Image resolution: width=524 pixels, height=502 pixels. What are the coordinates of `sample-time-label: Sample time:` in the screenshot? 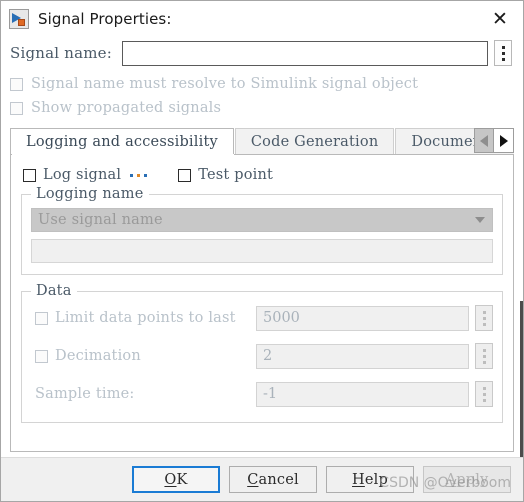 It's located at (85, 394).